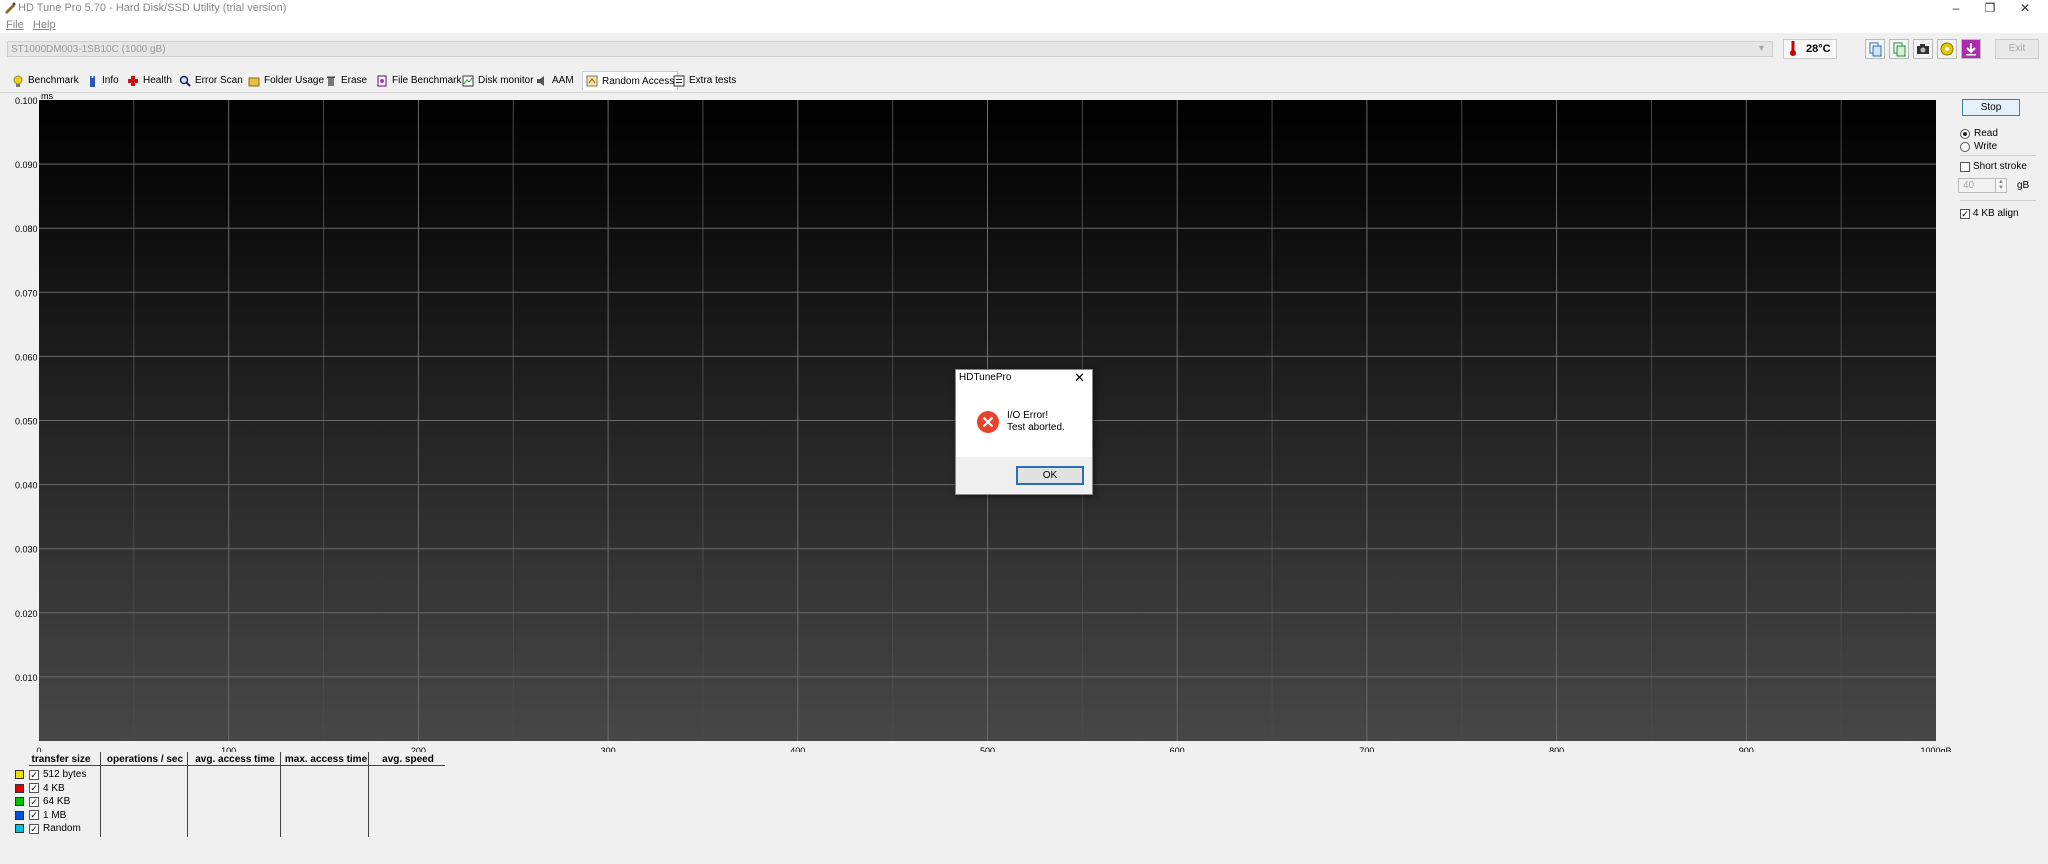 The height and width of the screenshot is (864, 2048). What do you see at coordinates (15, 25) in the screenshot?
I see `menu-file: File` at bounding box center [15, 25].